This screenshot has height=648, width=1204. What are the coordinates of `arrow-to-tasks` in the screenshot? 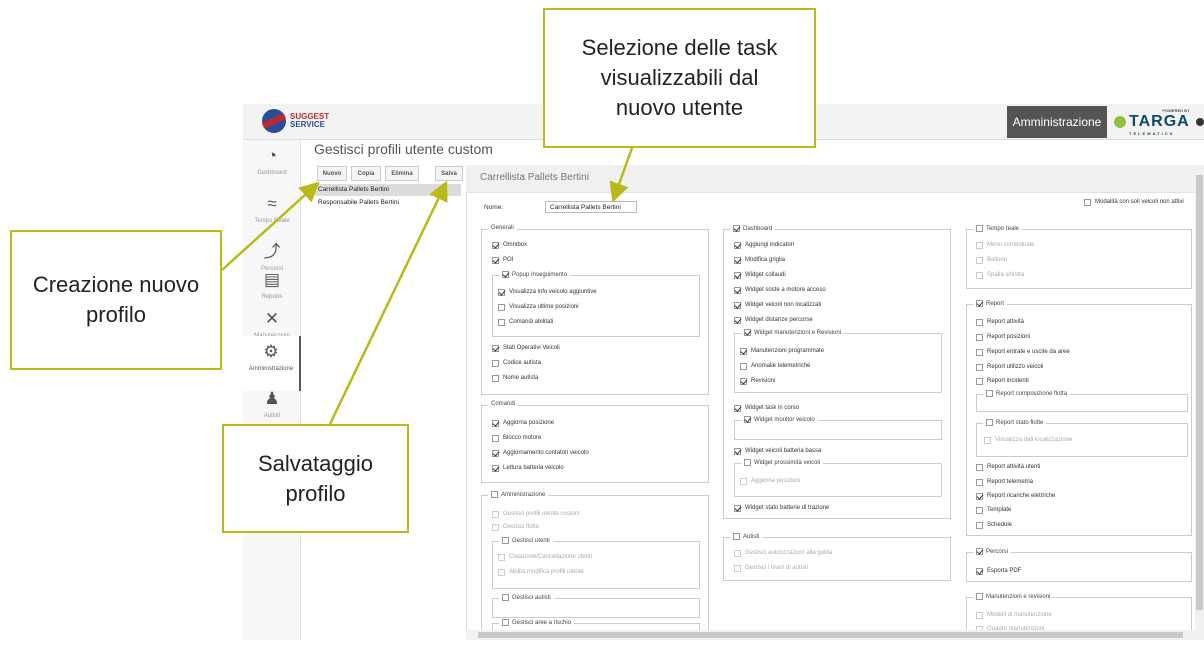 It's located at (621, 175).